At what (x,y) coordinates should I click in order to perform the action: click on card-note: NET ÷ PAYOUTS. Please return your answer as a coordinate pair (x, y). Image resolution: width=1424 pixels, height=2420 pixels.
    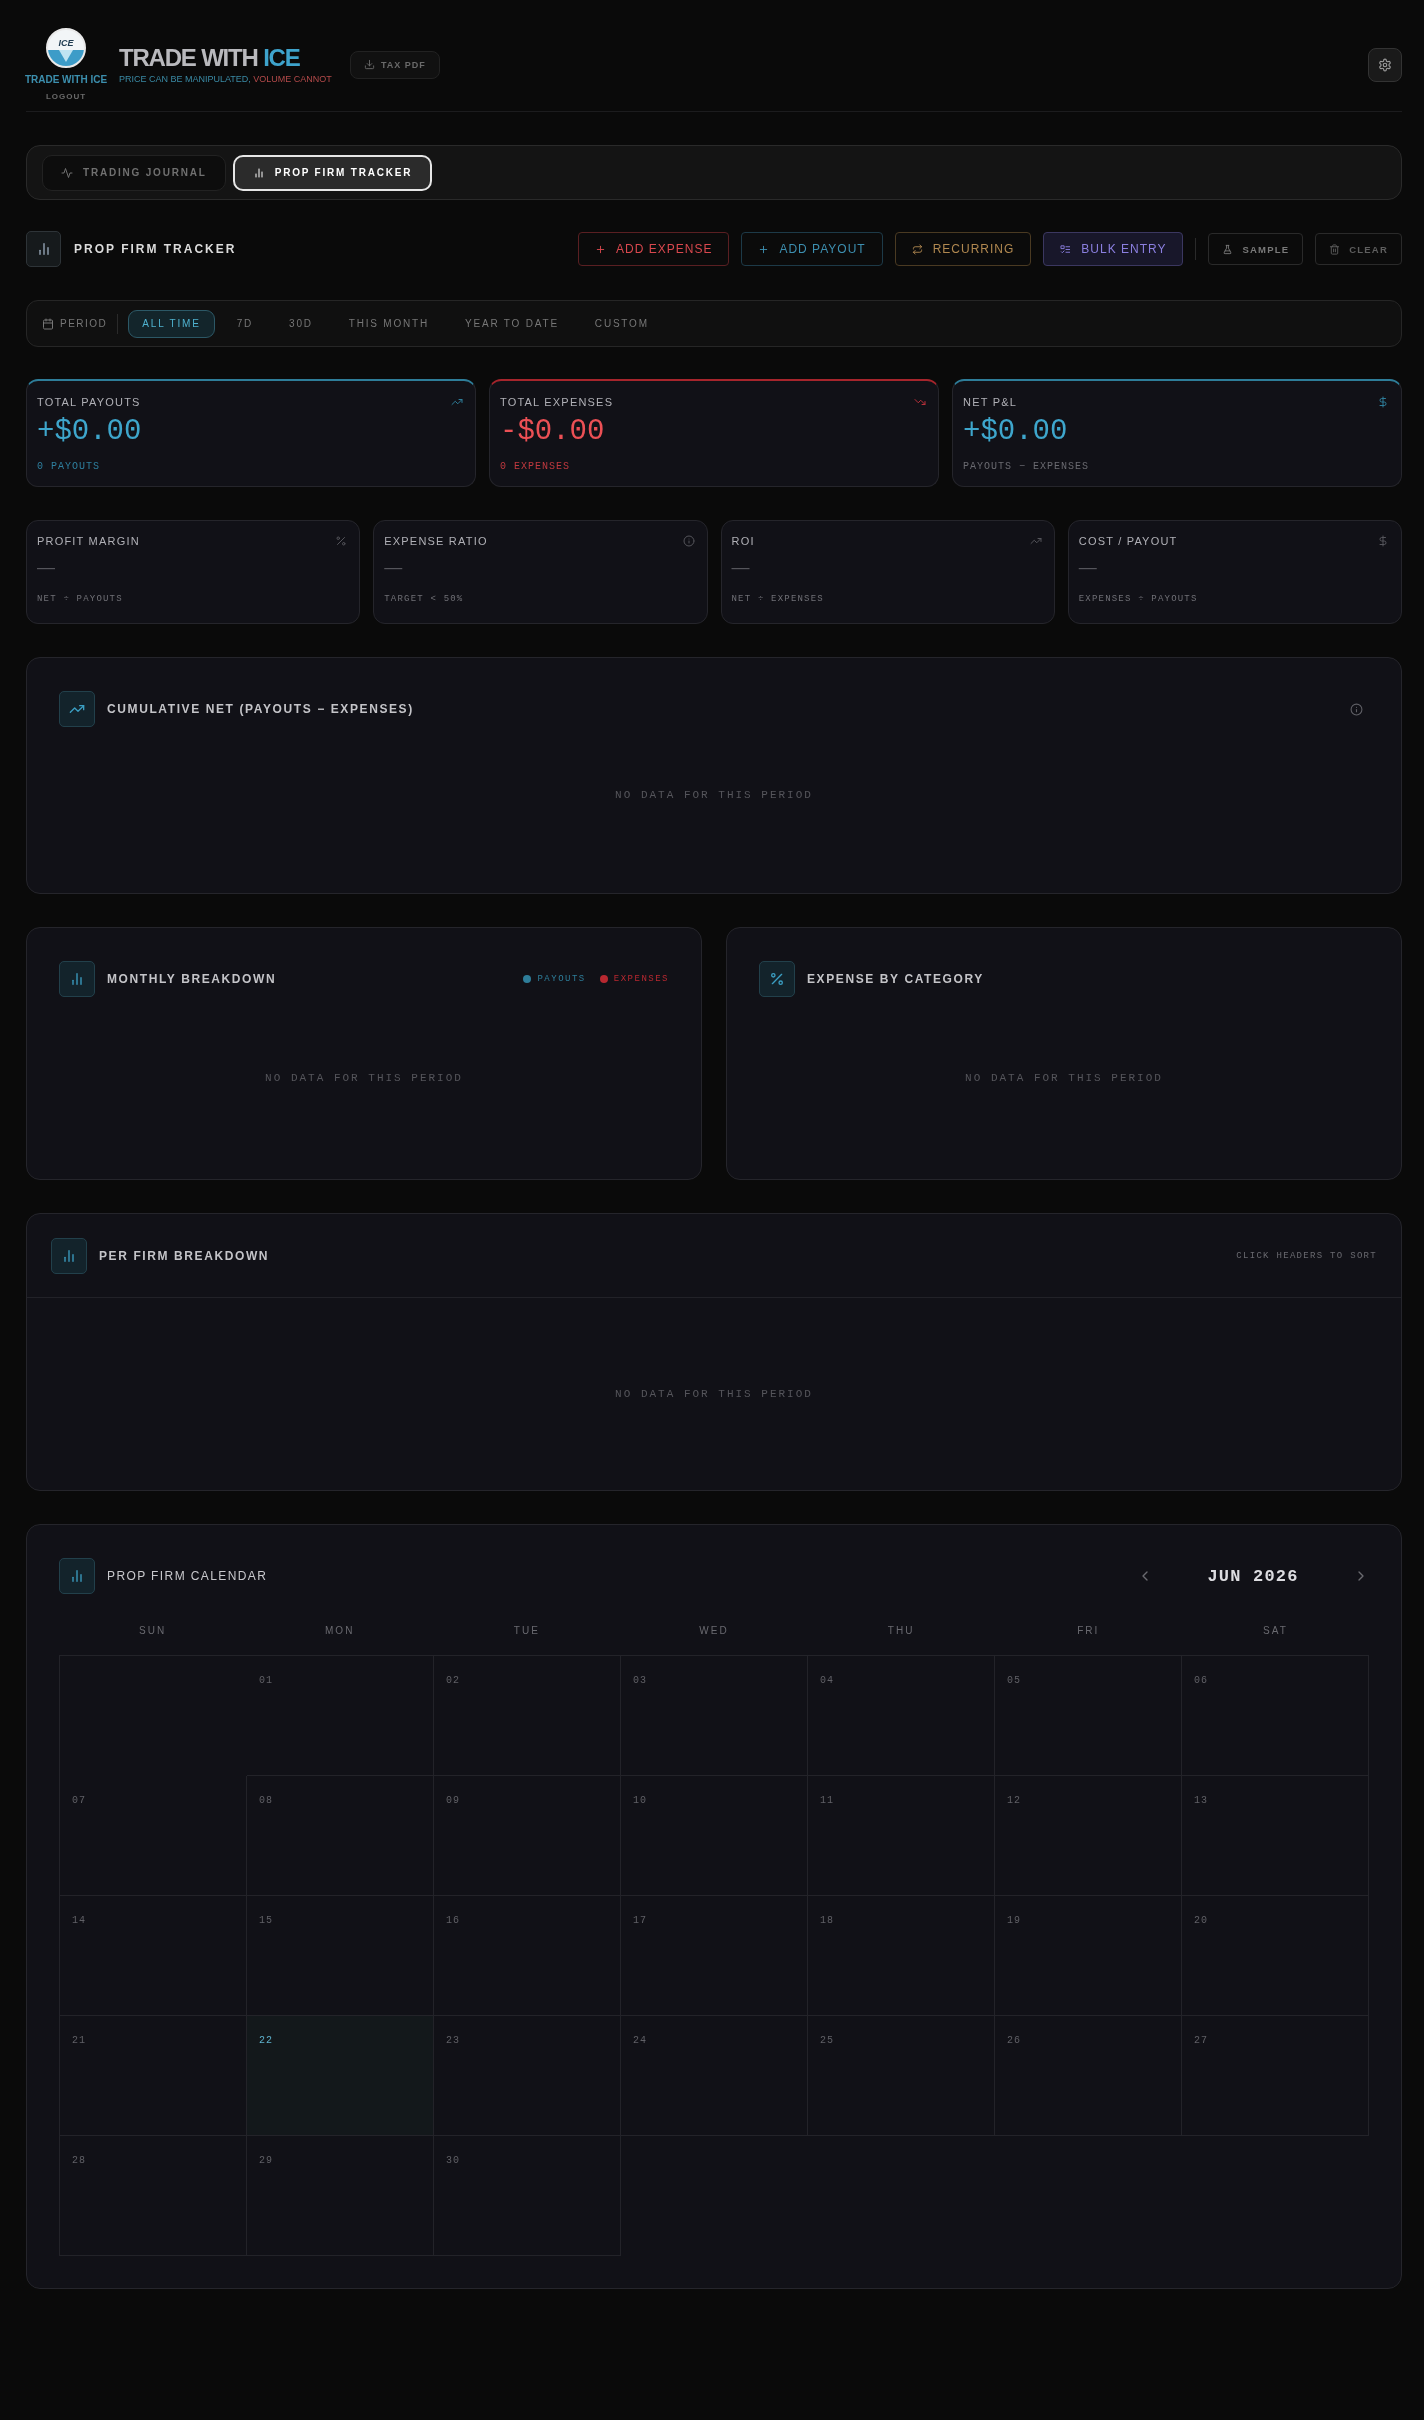
    Looking at the image, I should click on (80, 599).